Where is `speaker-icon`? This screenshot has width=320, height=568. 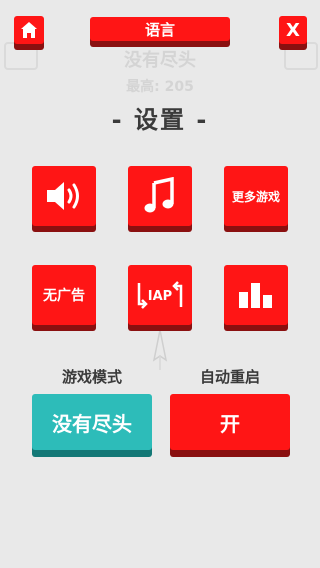 speaker-icon is located at coordinates (63, 196).